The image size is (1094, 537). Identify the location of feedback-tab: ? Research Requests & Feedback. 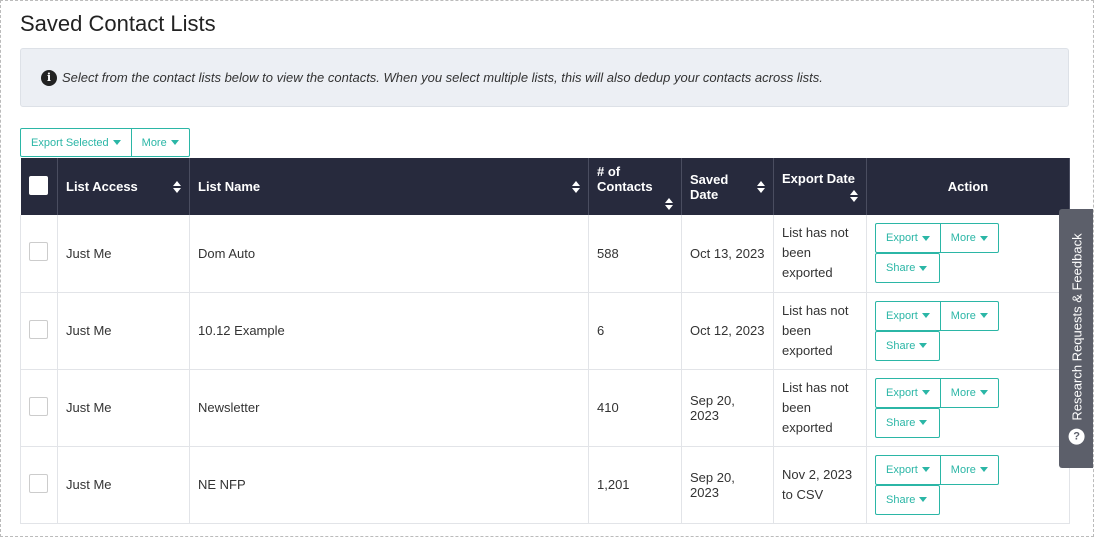
(1076, 338).